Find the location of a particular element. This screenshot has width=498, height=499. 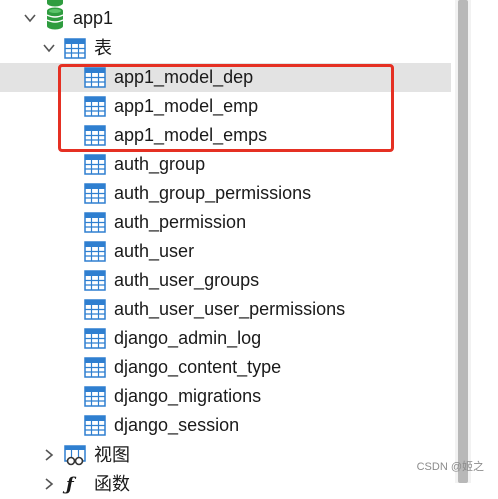

database-label: app1 is located at coordinates (93, 18).